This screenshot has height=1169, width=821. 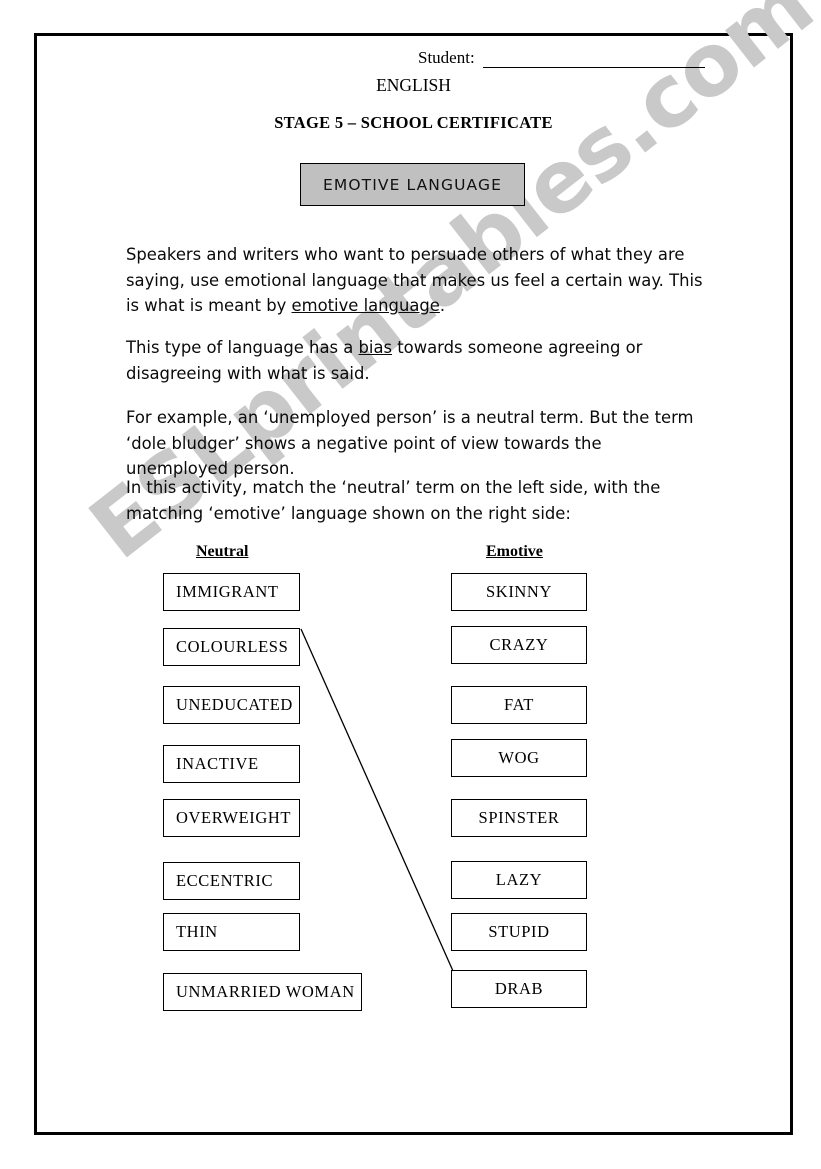 I want to click on neutral-term-box: UNMARRIED WOMAN, so click(x=262, y=992).